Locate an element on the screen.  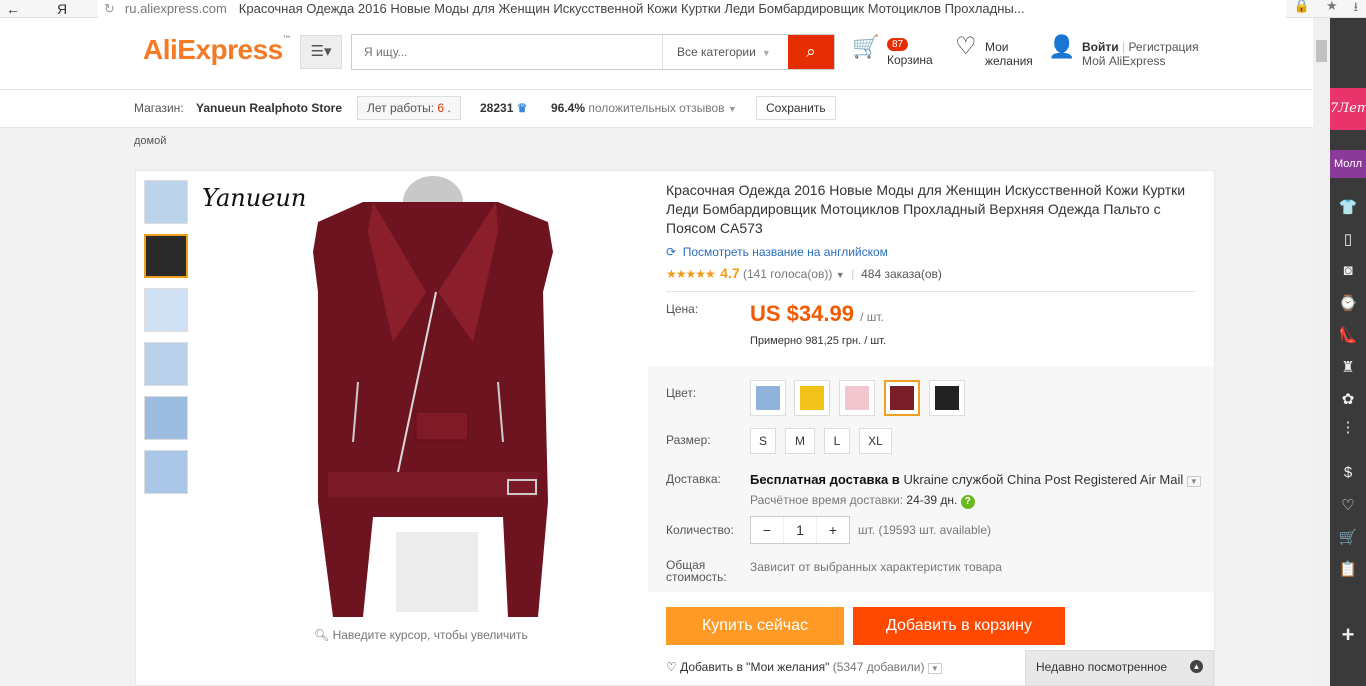
store-label: Магазин: is located at coordinates (159, 108).